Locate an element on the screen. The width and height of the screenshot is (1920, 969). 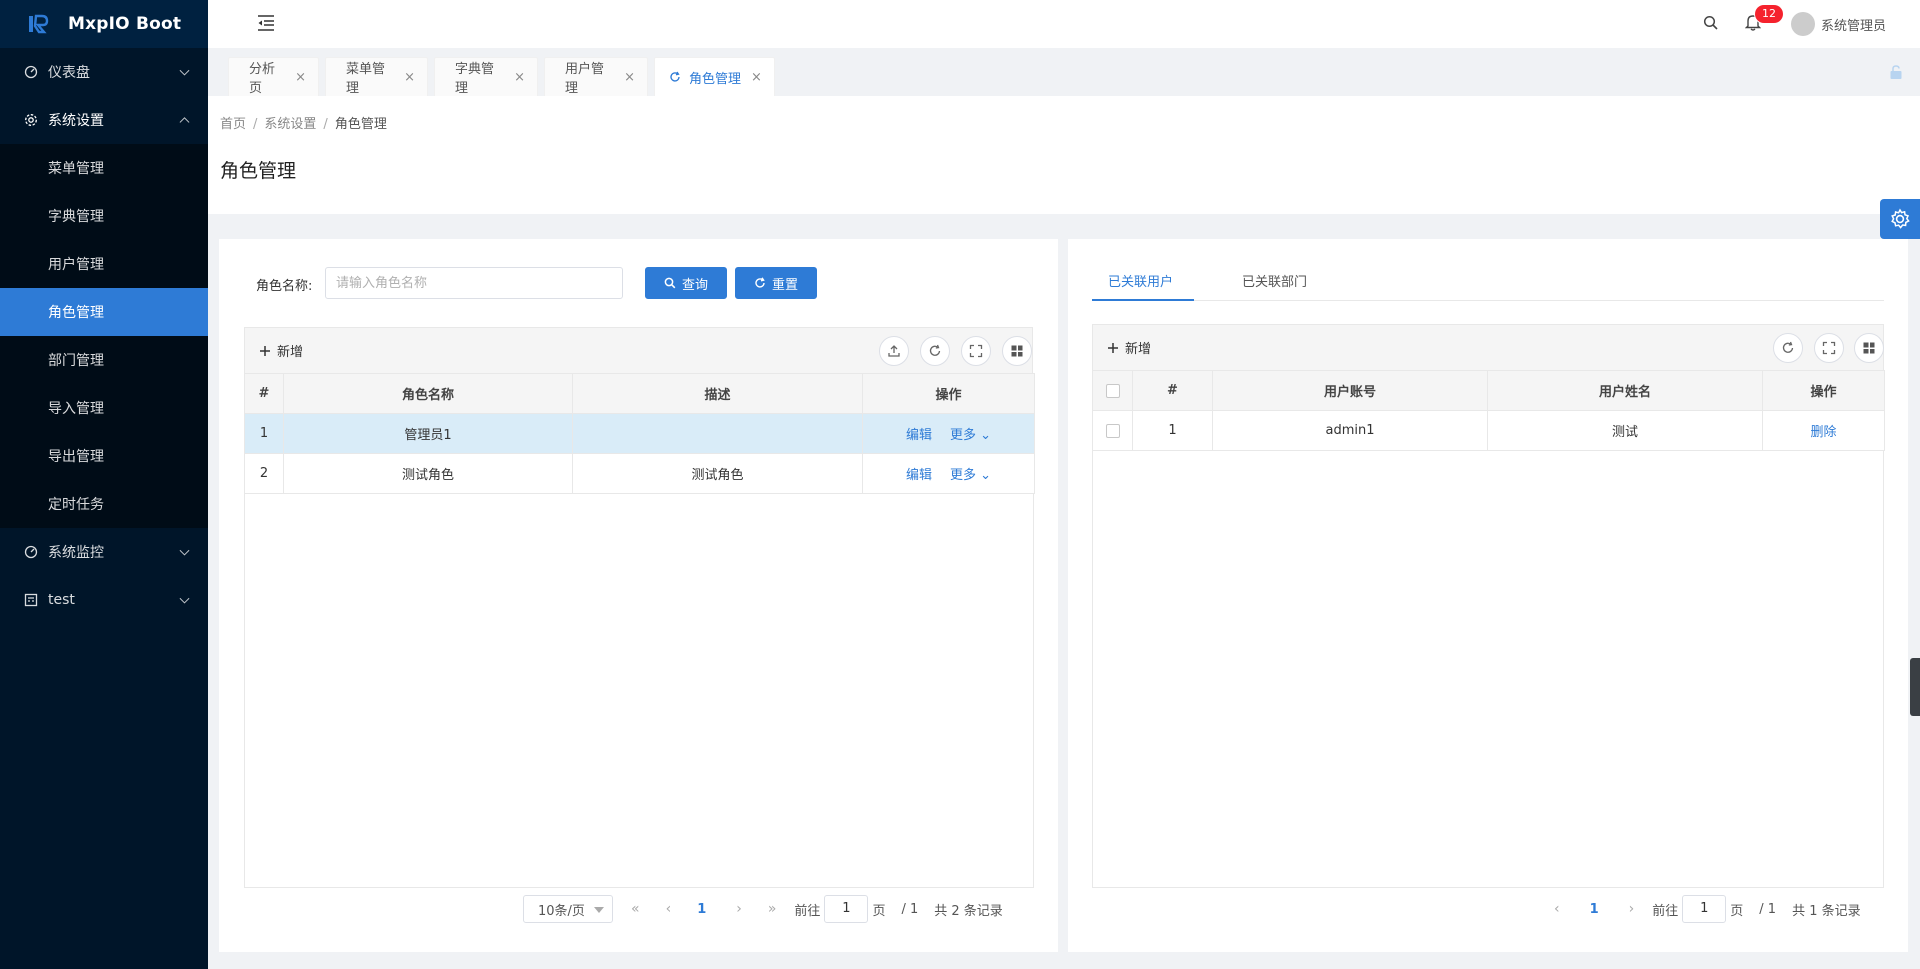
user-name-cell: 测试 is located at coordinates (1625, 430).